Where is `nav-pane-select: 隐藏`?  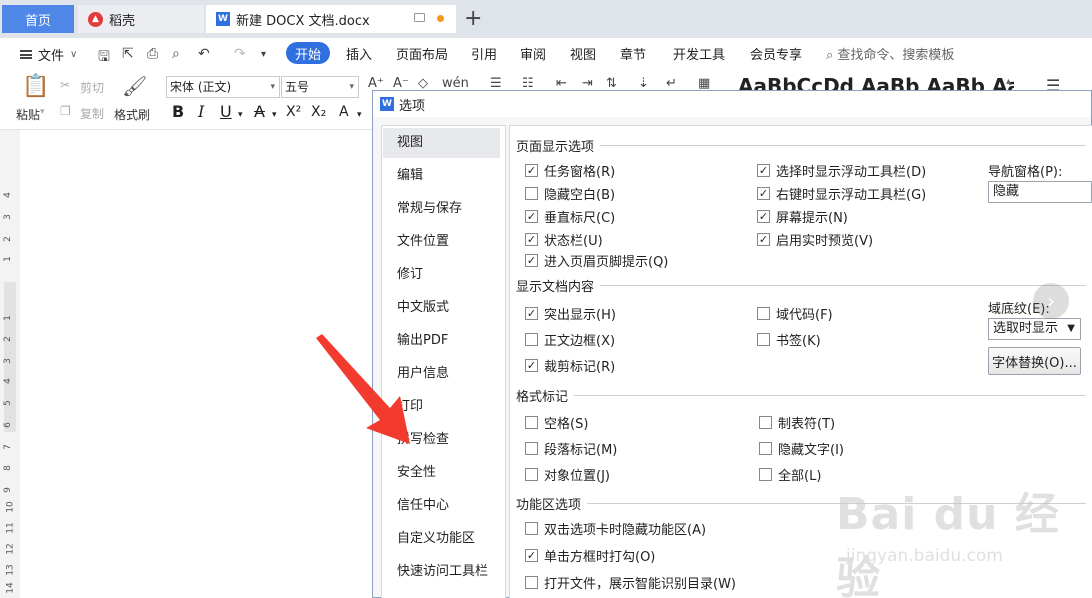 nav-pane-select: 隐藏 is located at coordinates (1040, 192).